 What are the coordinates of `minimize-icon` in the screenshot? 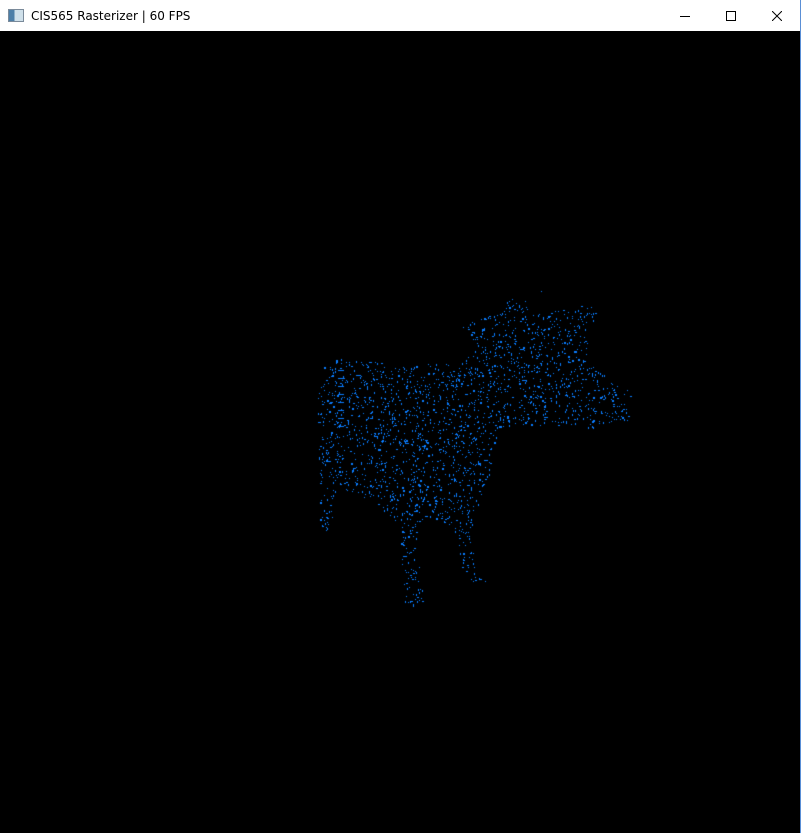 It's located at (685, 16).